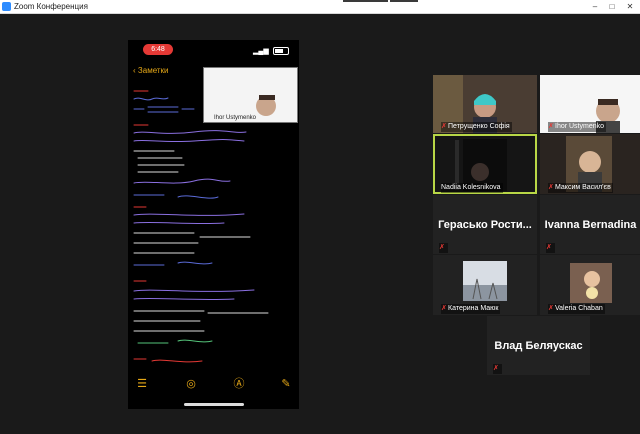 The image size is (640, 434). I want to click on participant-tile: Герасько Рости... ✗, so click(485, 224).